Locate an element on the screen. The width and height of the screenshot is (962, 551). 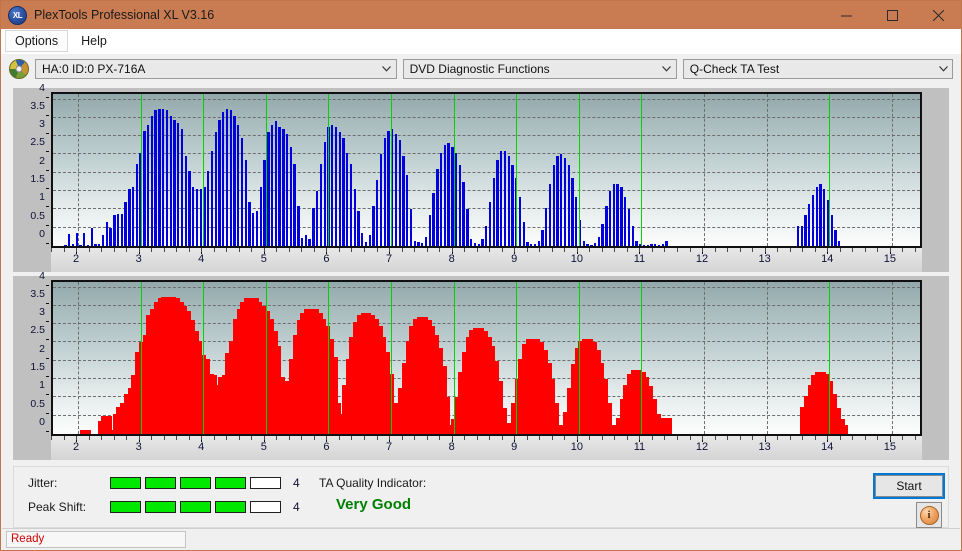
x-axis-tick-label: 14 is located at coordinates (827, 259).